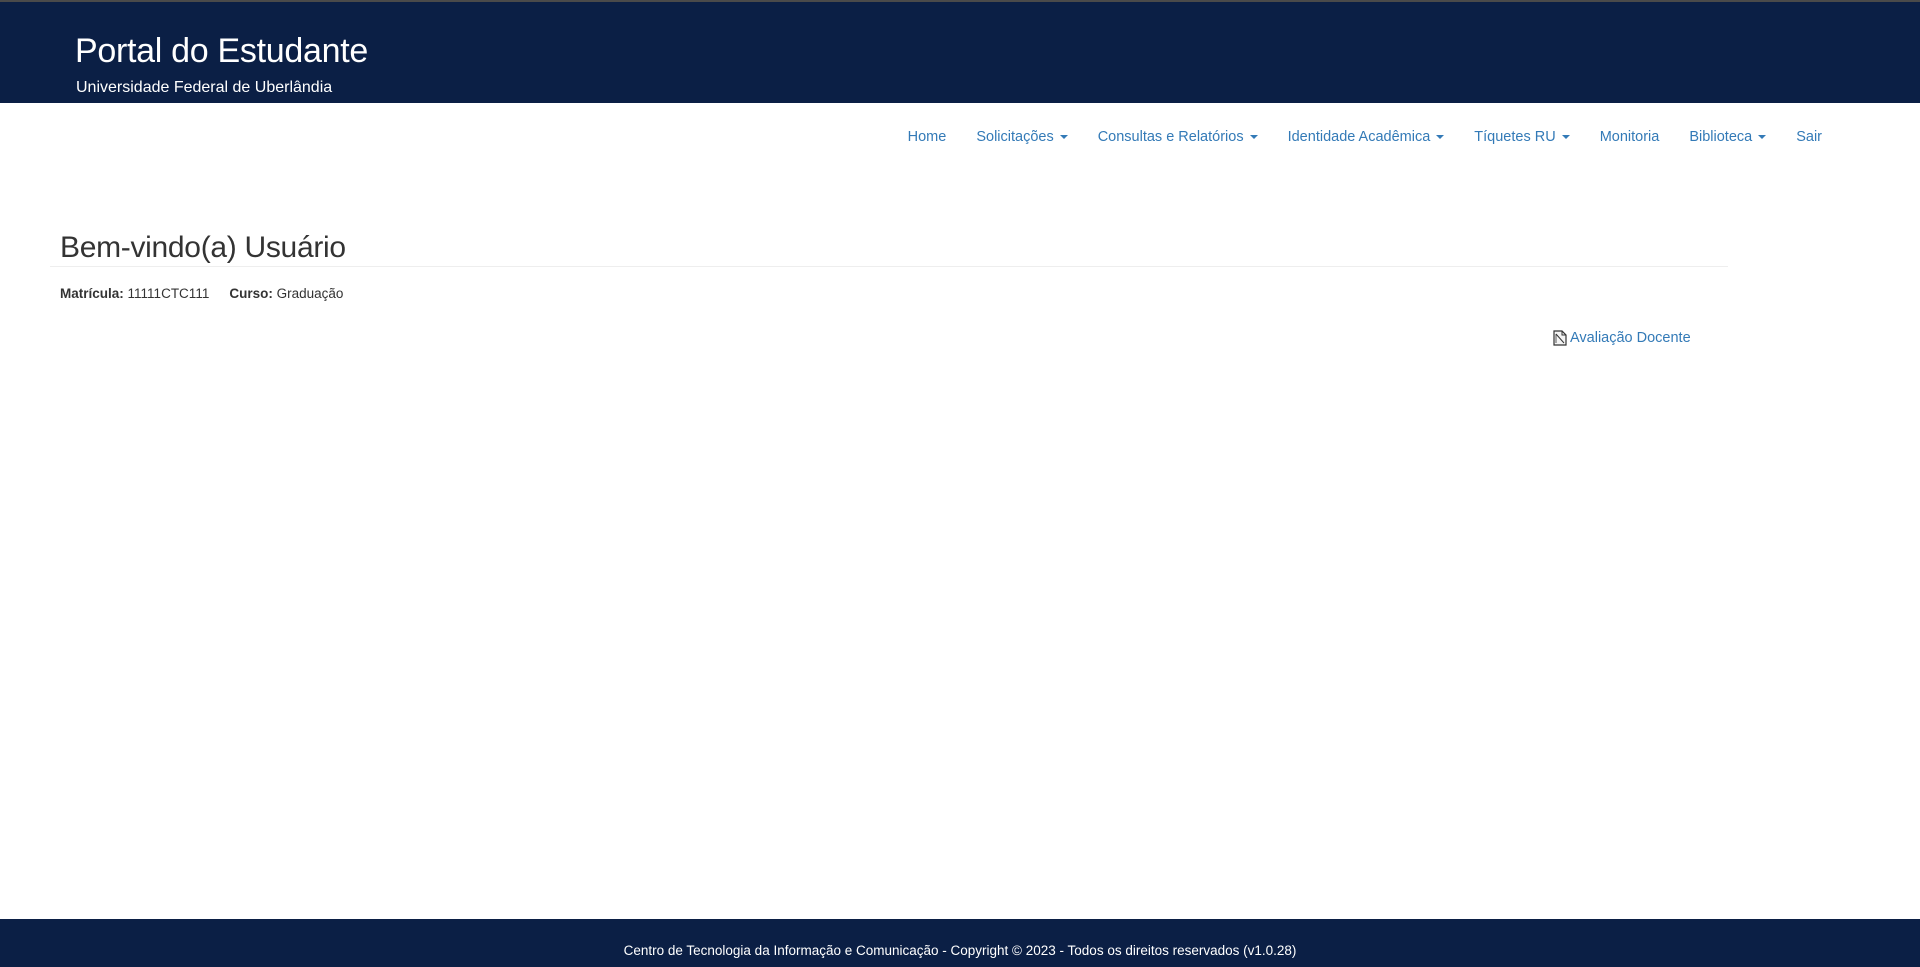  What do you see at coordinates (1359, 137) in the screenshot?
I see `nav-item-label: Identidade Acadêmica` at bounding box center [1359, 137].